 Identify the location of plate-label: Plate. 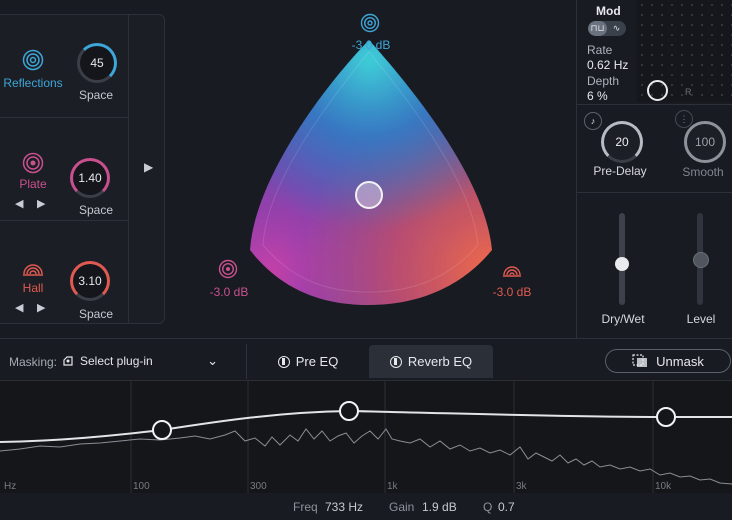
(33, 184).